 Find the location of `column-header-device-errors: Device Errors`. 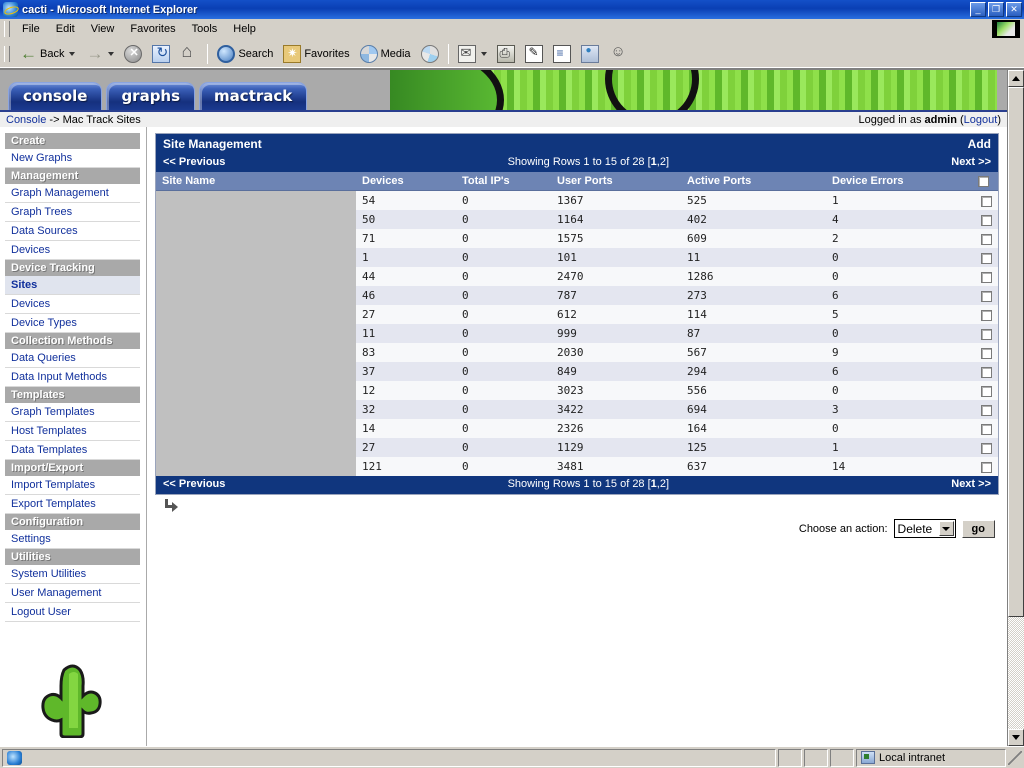

column-header-device-errors: Device Errors is located at coordinates (899, 181).